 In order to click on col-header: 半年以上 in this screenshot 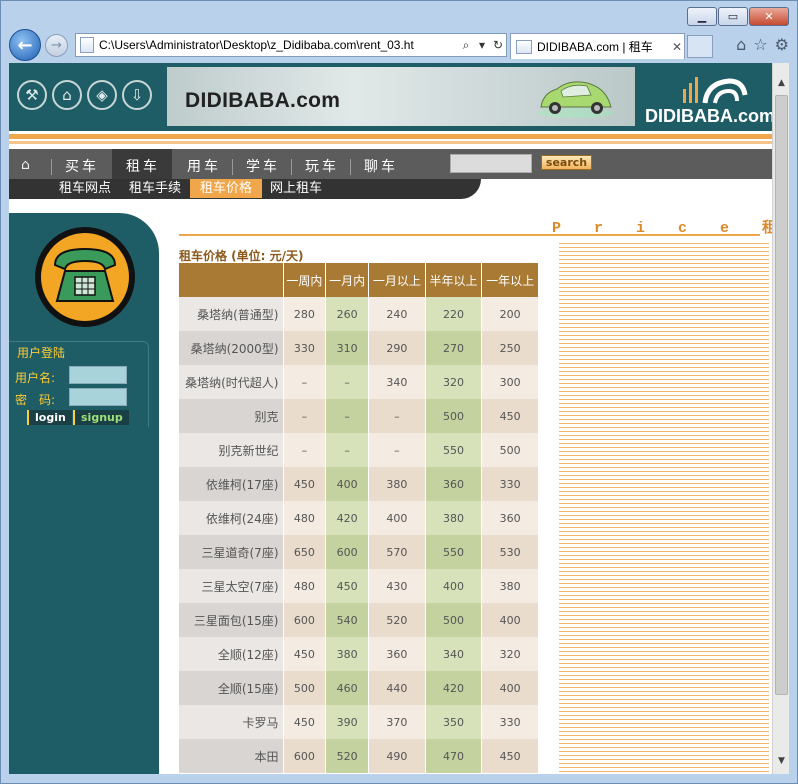, I will do `click(454, 280)`.